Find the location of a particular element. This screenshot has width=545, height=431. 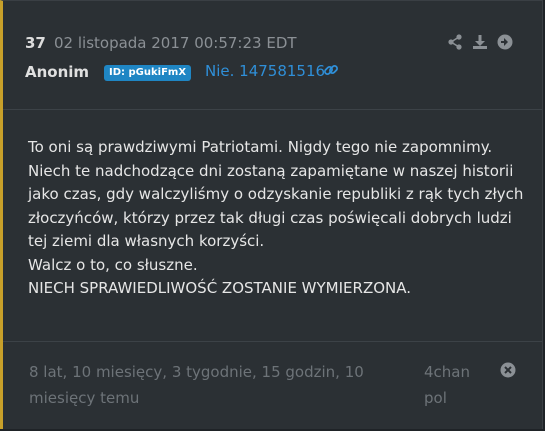

author-name: Anonim is located at coordinates (57, 72).